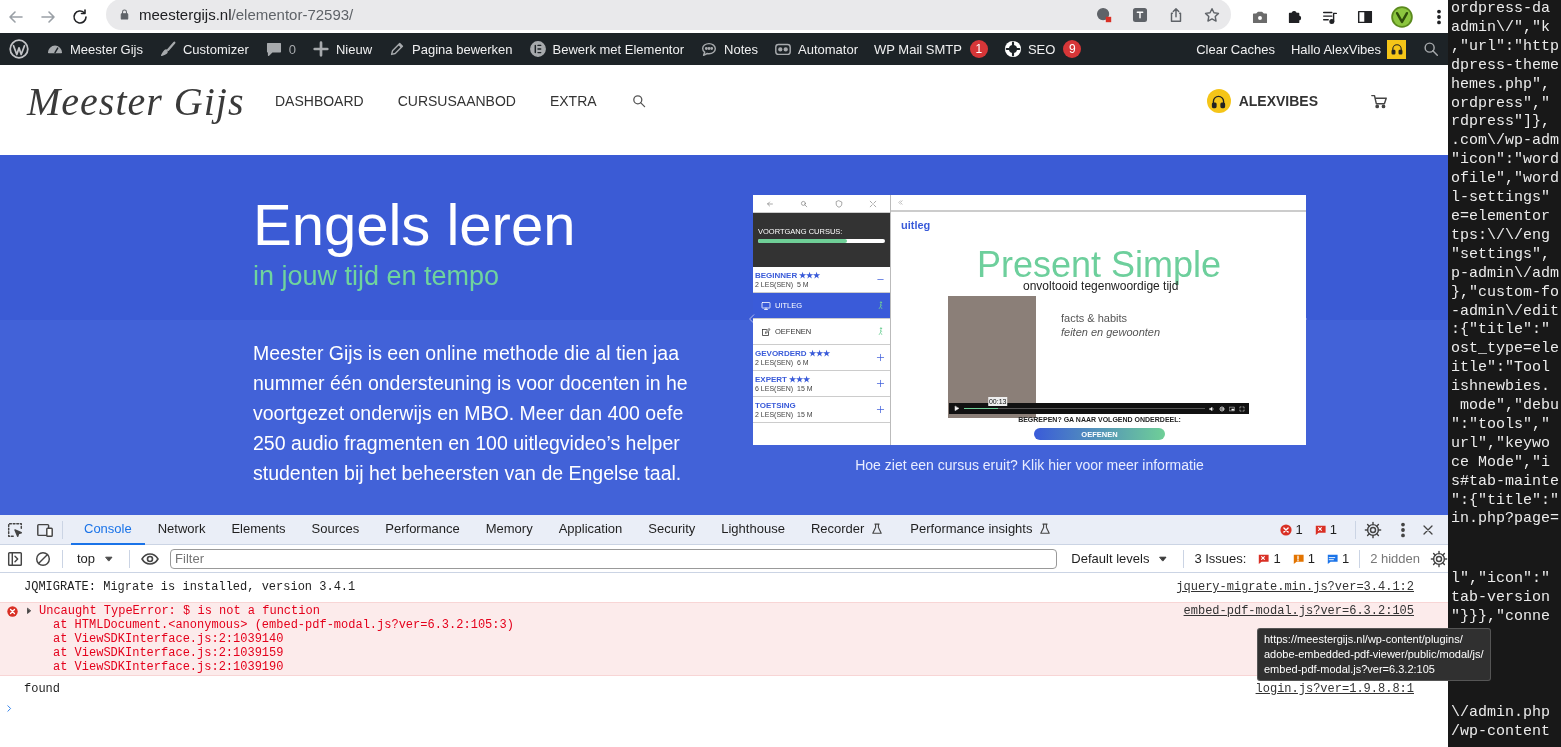  What do you see at coordinates (342, 49) in the screenshot?
I see `admin-bar-item: Nieuw` at bounding box center [342, 49].